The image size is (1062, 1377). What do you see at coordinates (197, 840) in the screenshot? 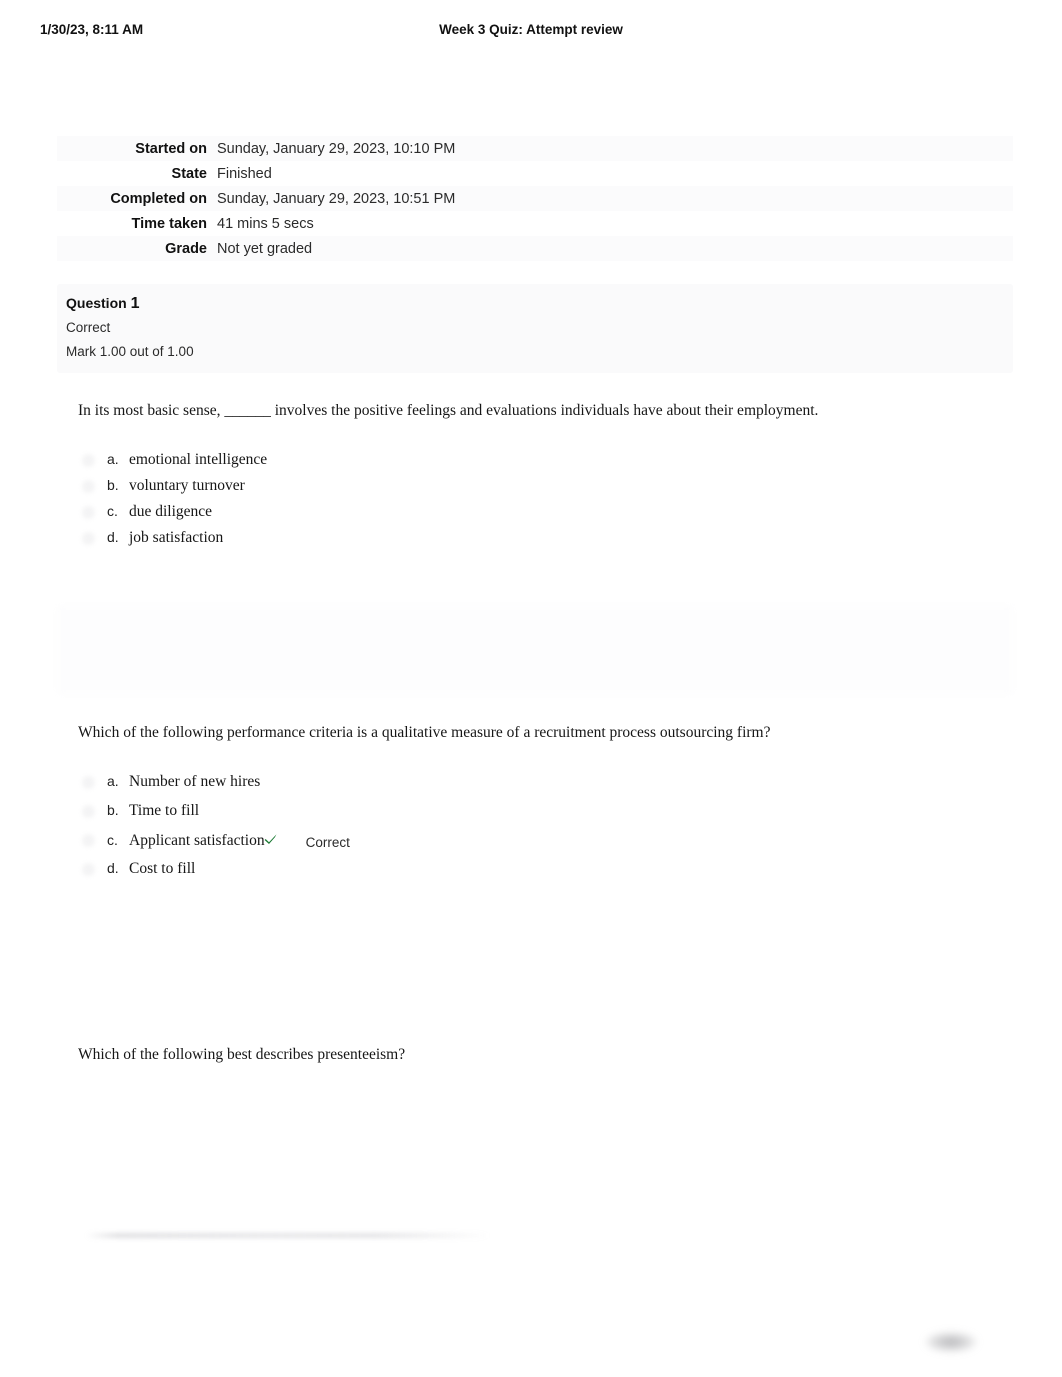
I see `option-label: Applicant satisfaction` at bounding box center [197, 840].